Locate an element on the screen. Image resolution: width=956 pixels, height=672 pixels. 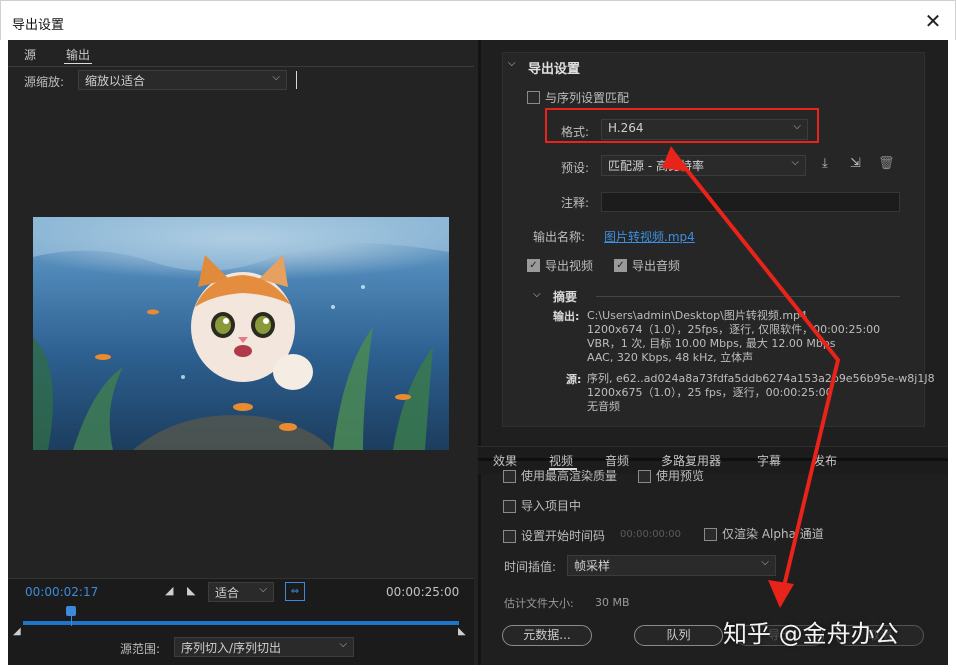
tab-captions: 字幕 is located at coordinates (769, 460).